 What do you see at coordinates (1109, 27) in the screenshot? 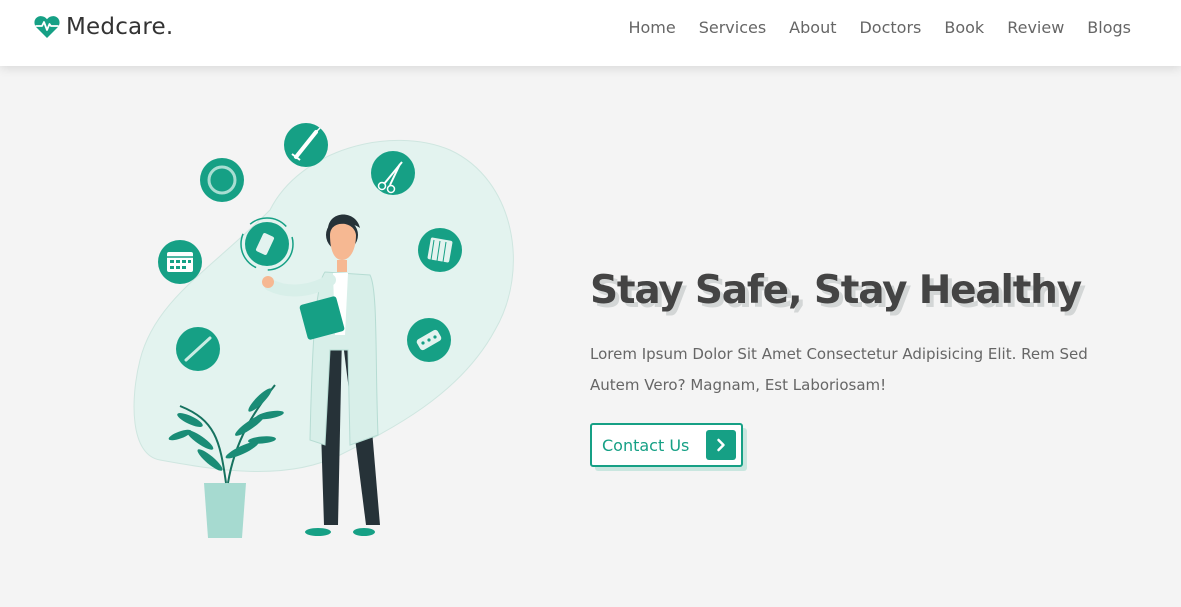
I see `nav-blogs: Blogs` at bounding box center [1109, 27].